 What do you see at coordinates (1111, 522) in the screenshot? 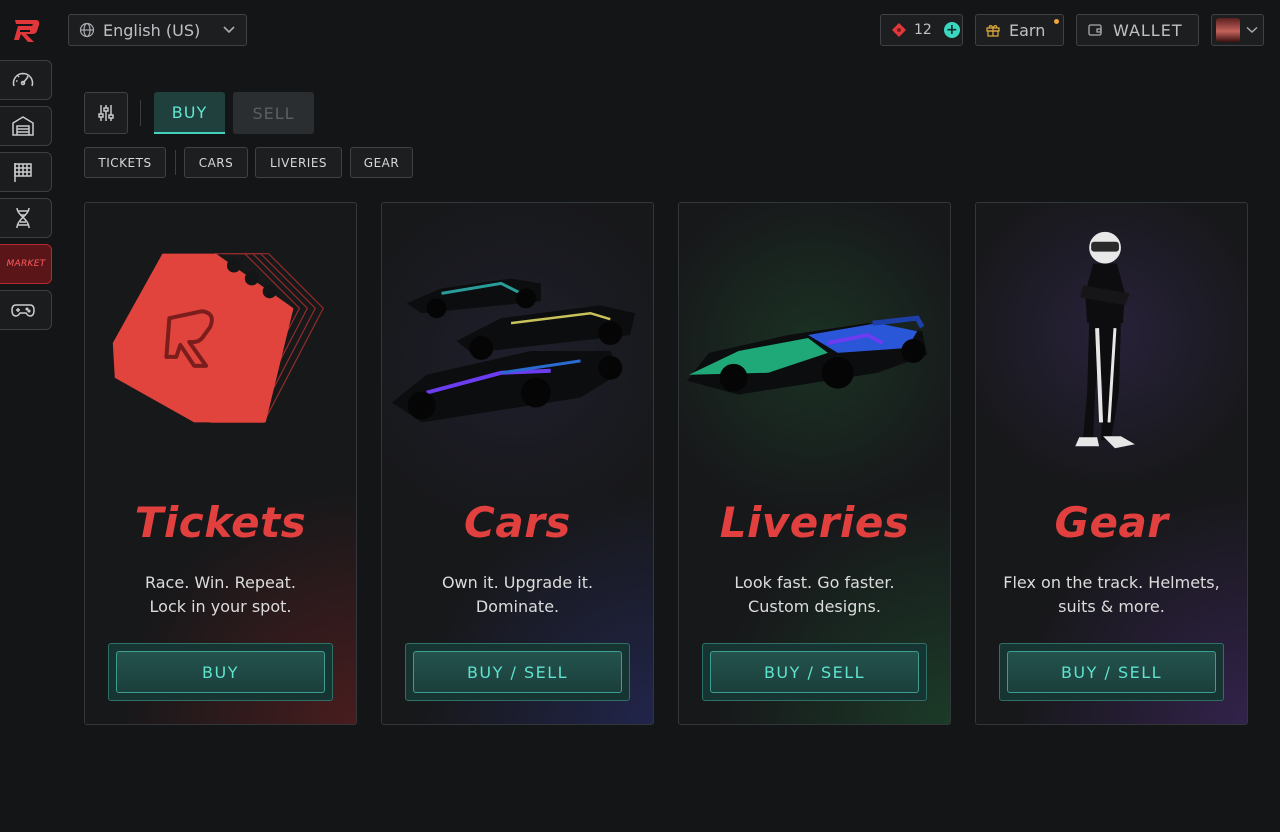
I see `card-title: Gear` at bounding box center [1111, 522].